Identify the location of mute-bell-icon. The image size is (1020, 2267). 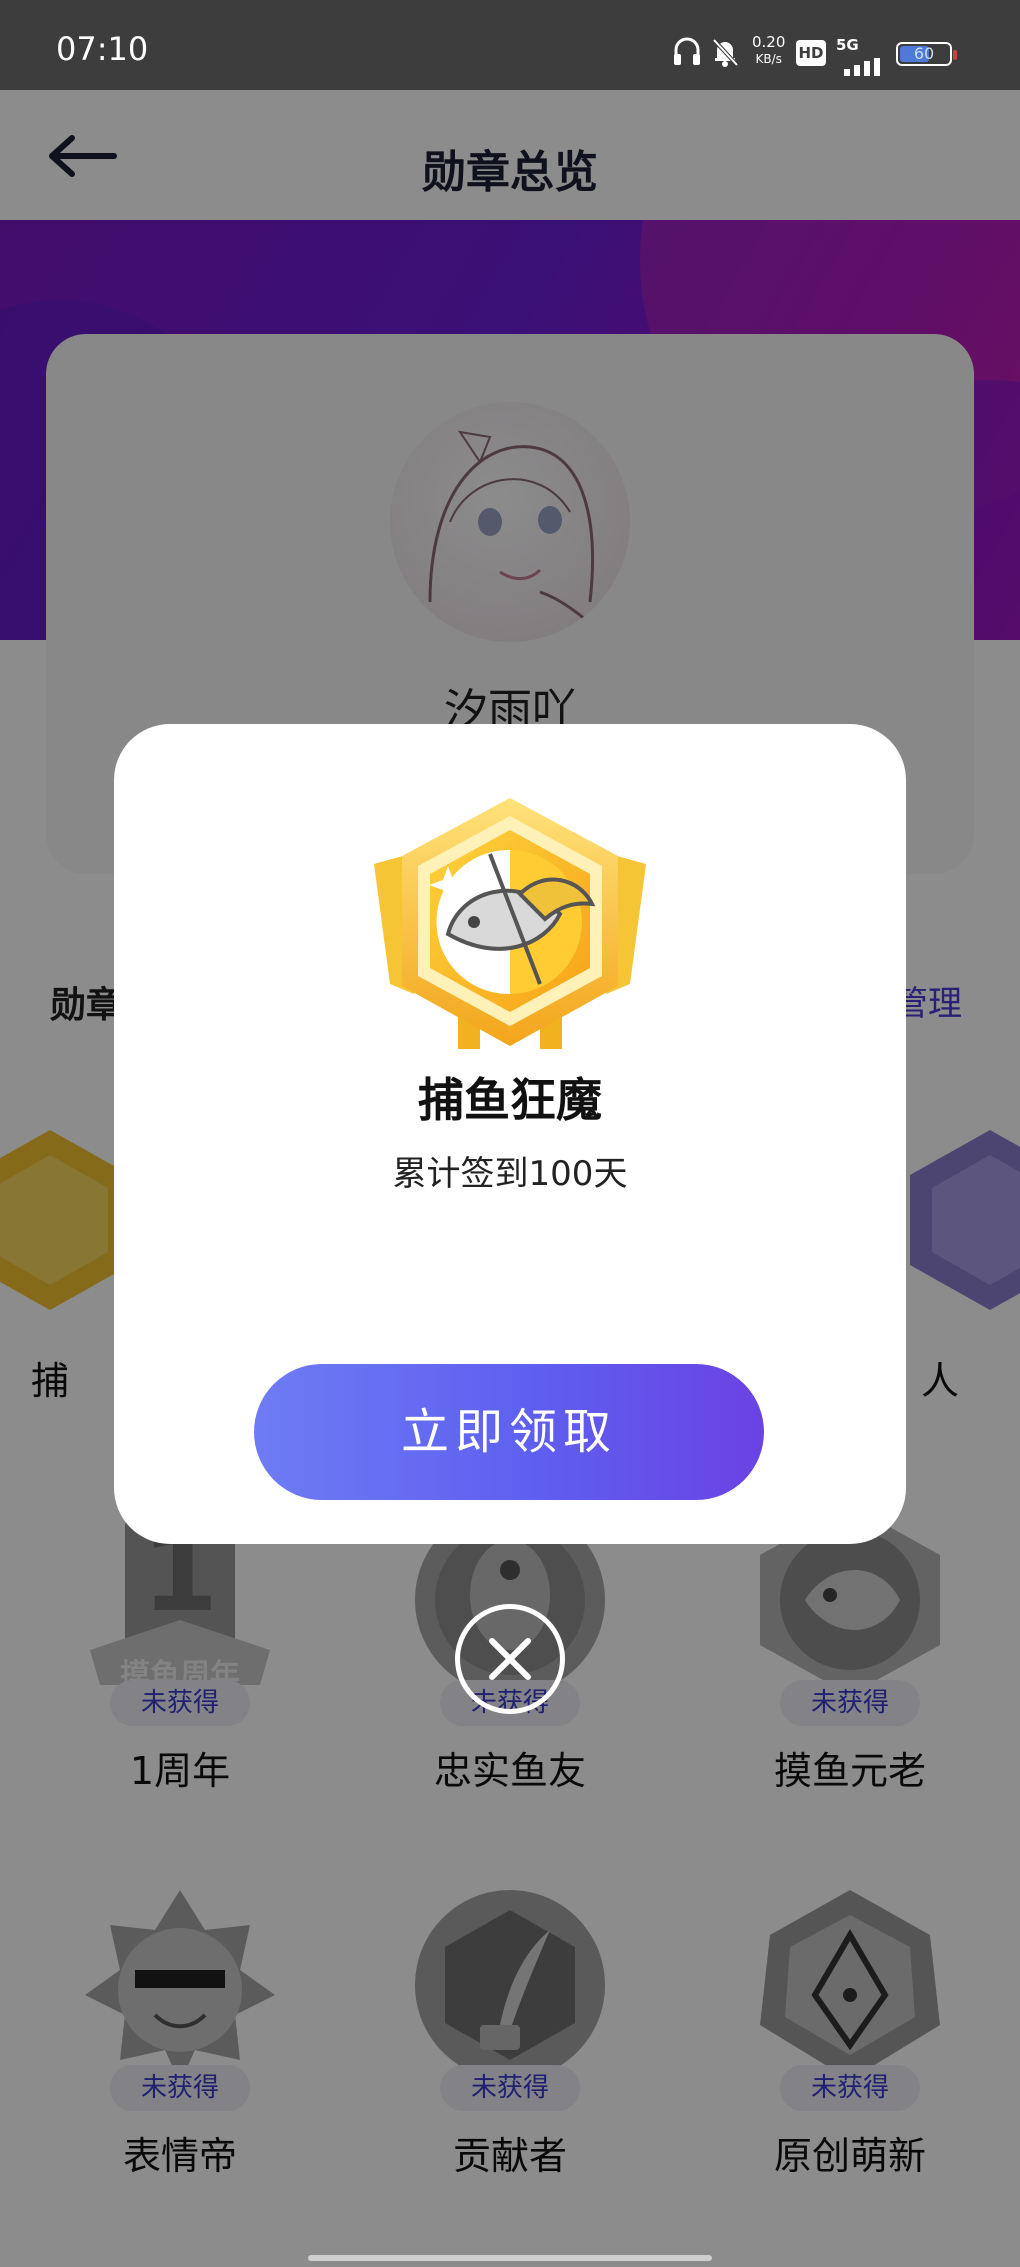
(725, 52).